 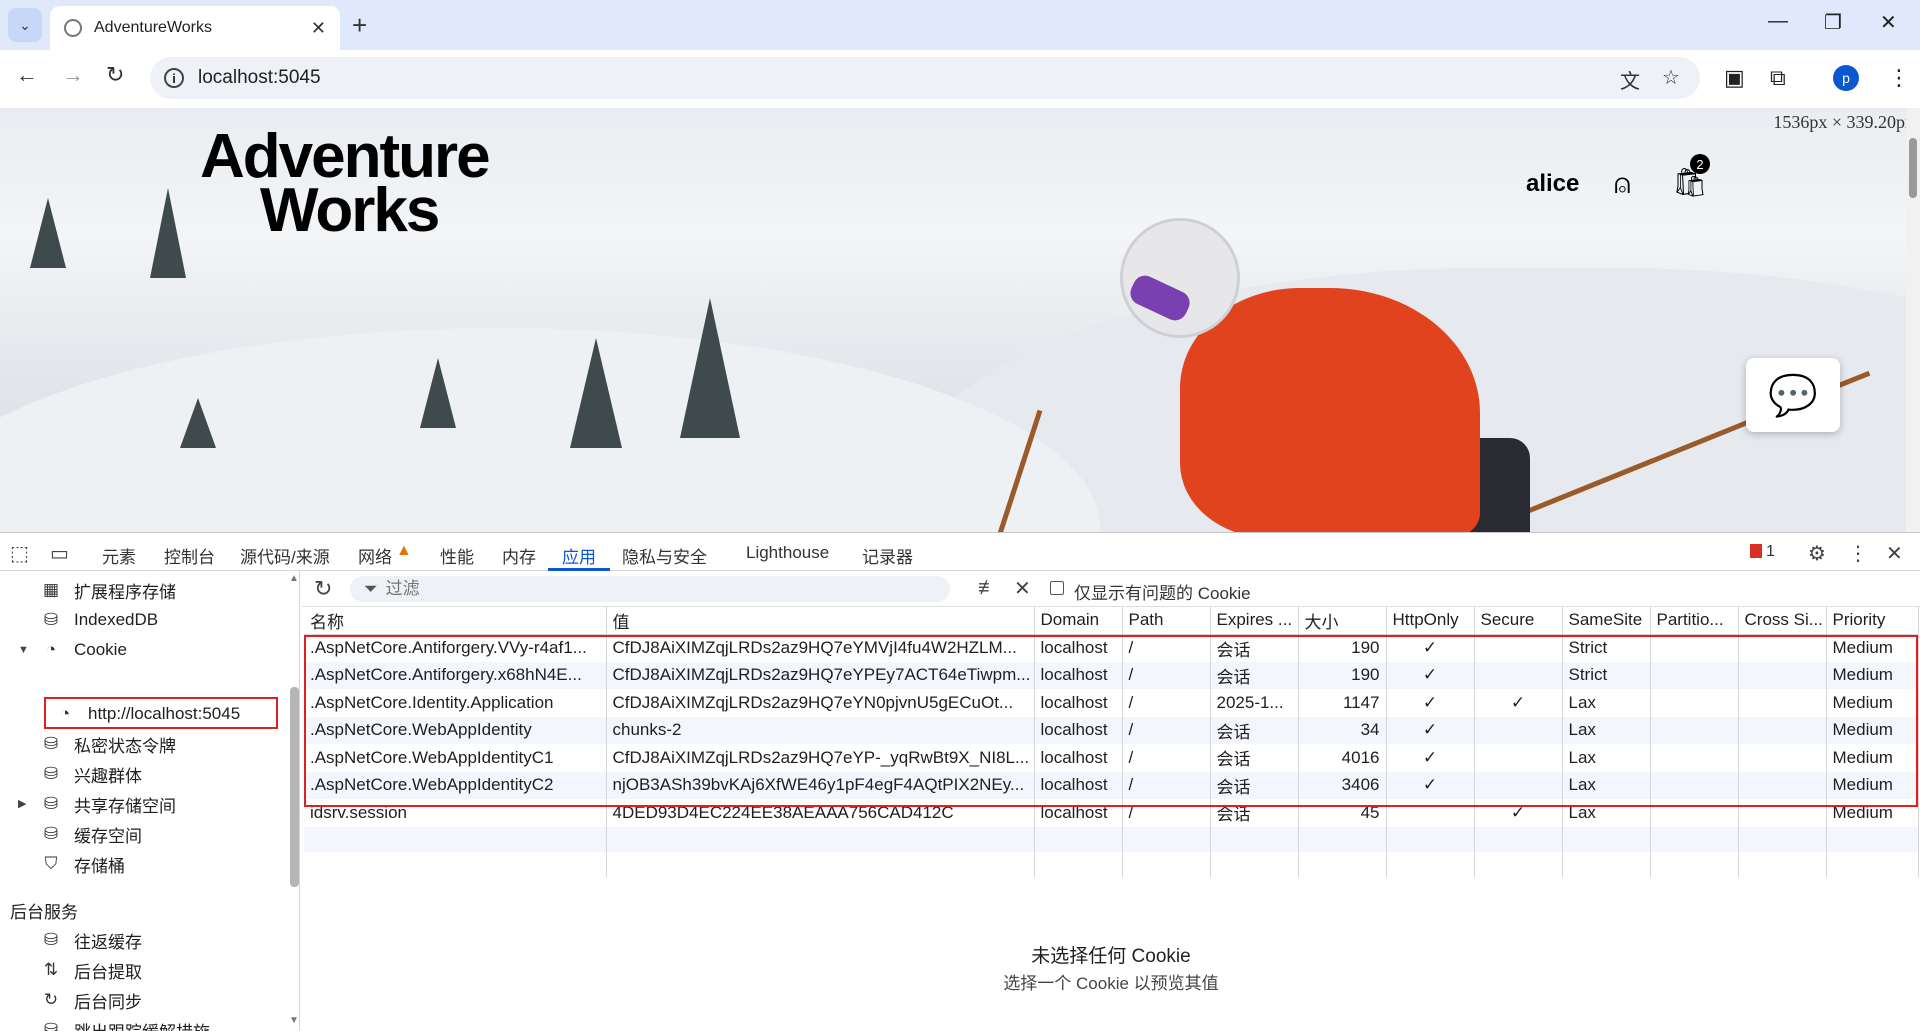 What do you see at coordinates (323, 589) in the screenshot?
I see `refresh-icon: ↻` at bounding box center [323, 589].